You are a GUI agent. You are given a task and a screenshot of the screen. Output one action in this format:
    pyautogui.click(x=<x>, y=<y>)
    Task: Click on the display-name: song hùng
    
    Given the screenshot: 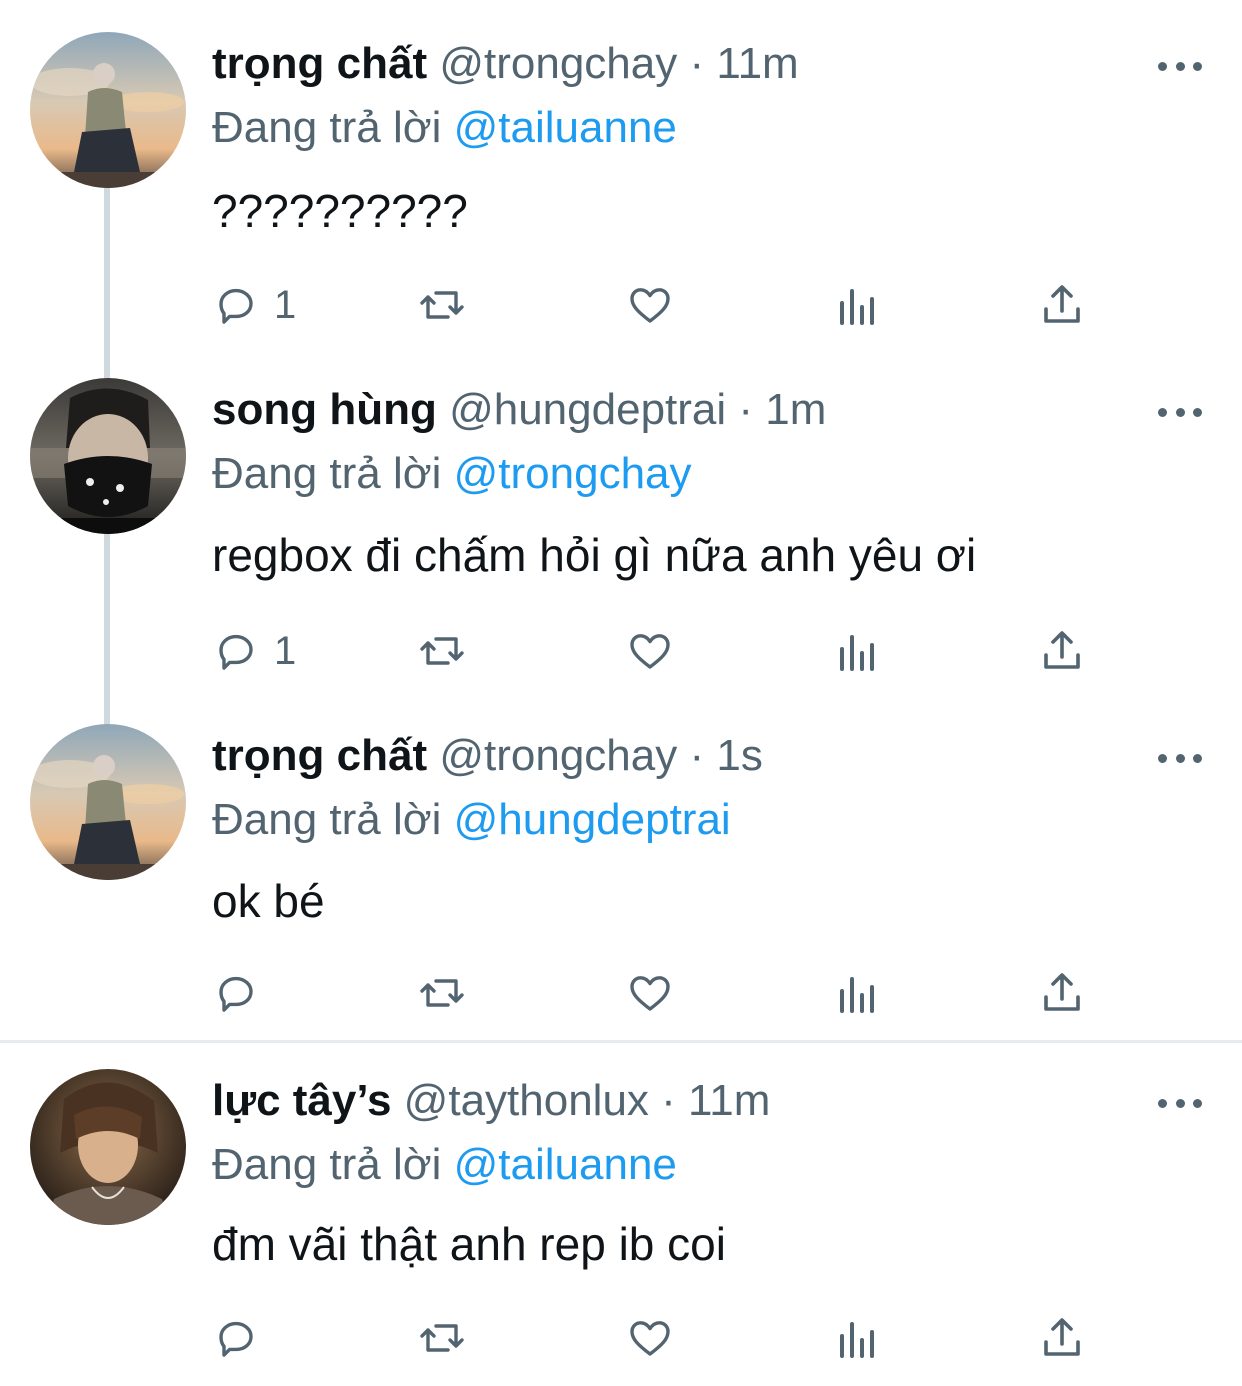 What is the action you would take?
    pyautogui.click(x=324, y=409)
    